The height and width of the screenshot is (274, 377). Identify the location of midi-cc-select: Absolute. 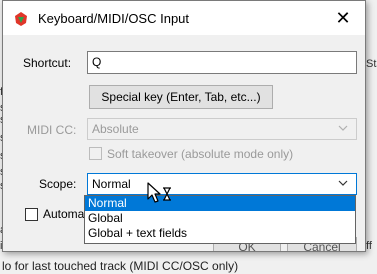
(222, 129).